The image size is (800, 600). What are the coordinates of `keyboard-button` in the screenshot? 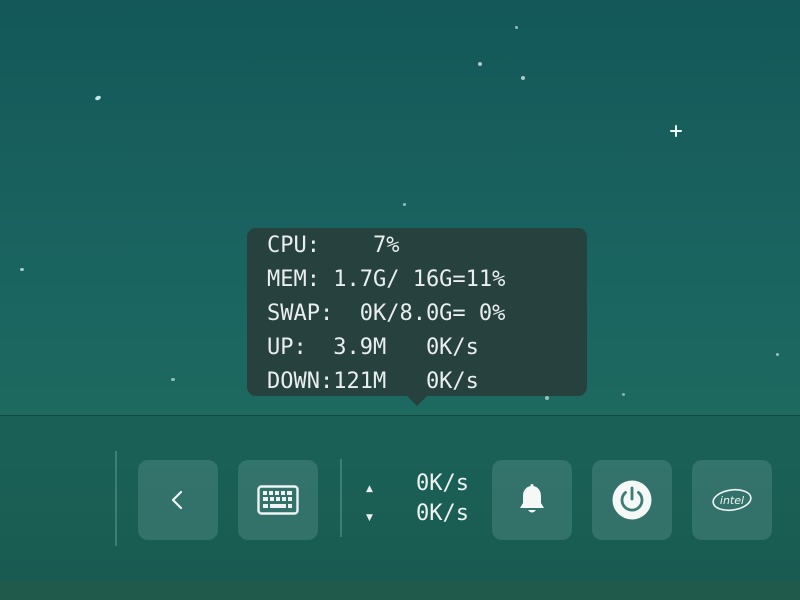 It's located at (278, 500).